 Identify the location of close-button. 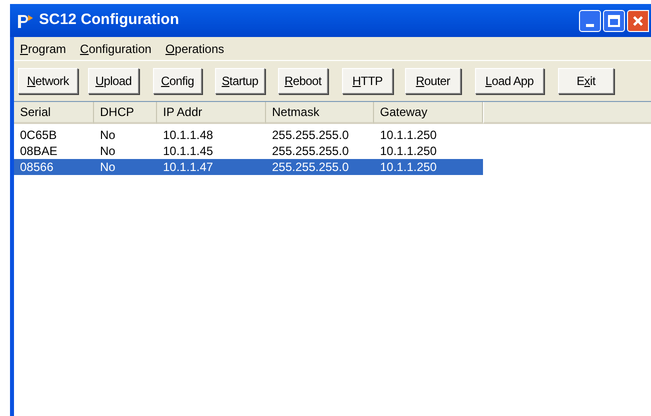
(638, 21).